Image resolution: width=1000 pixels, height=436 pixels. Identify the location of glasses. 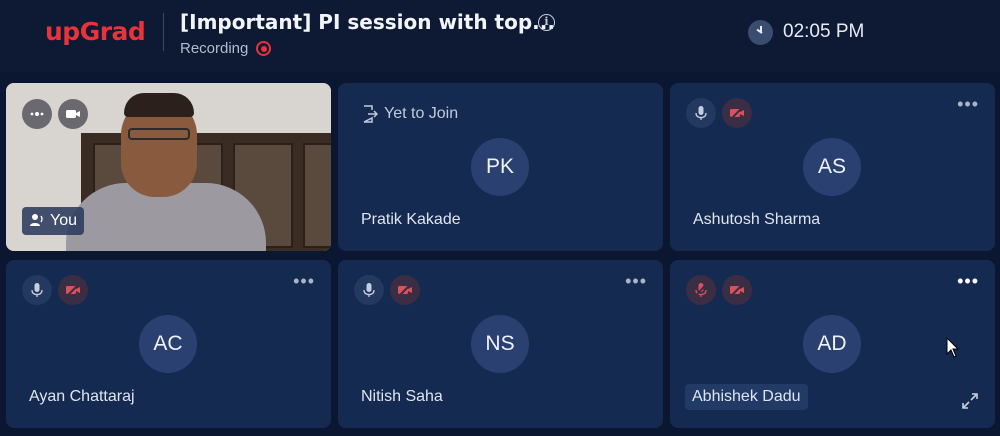
(159, 134).